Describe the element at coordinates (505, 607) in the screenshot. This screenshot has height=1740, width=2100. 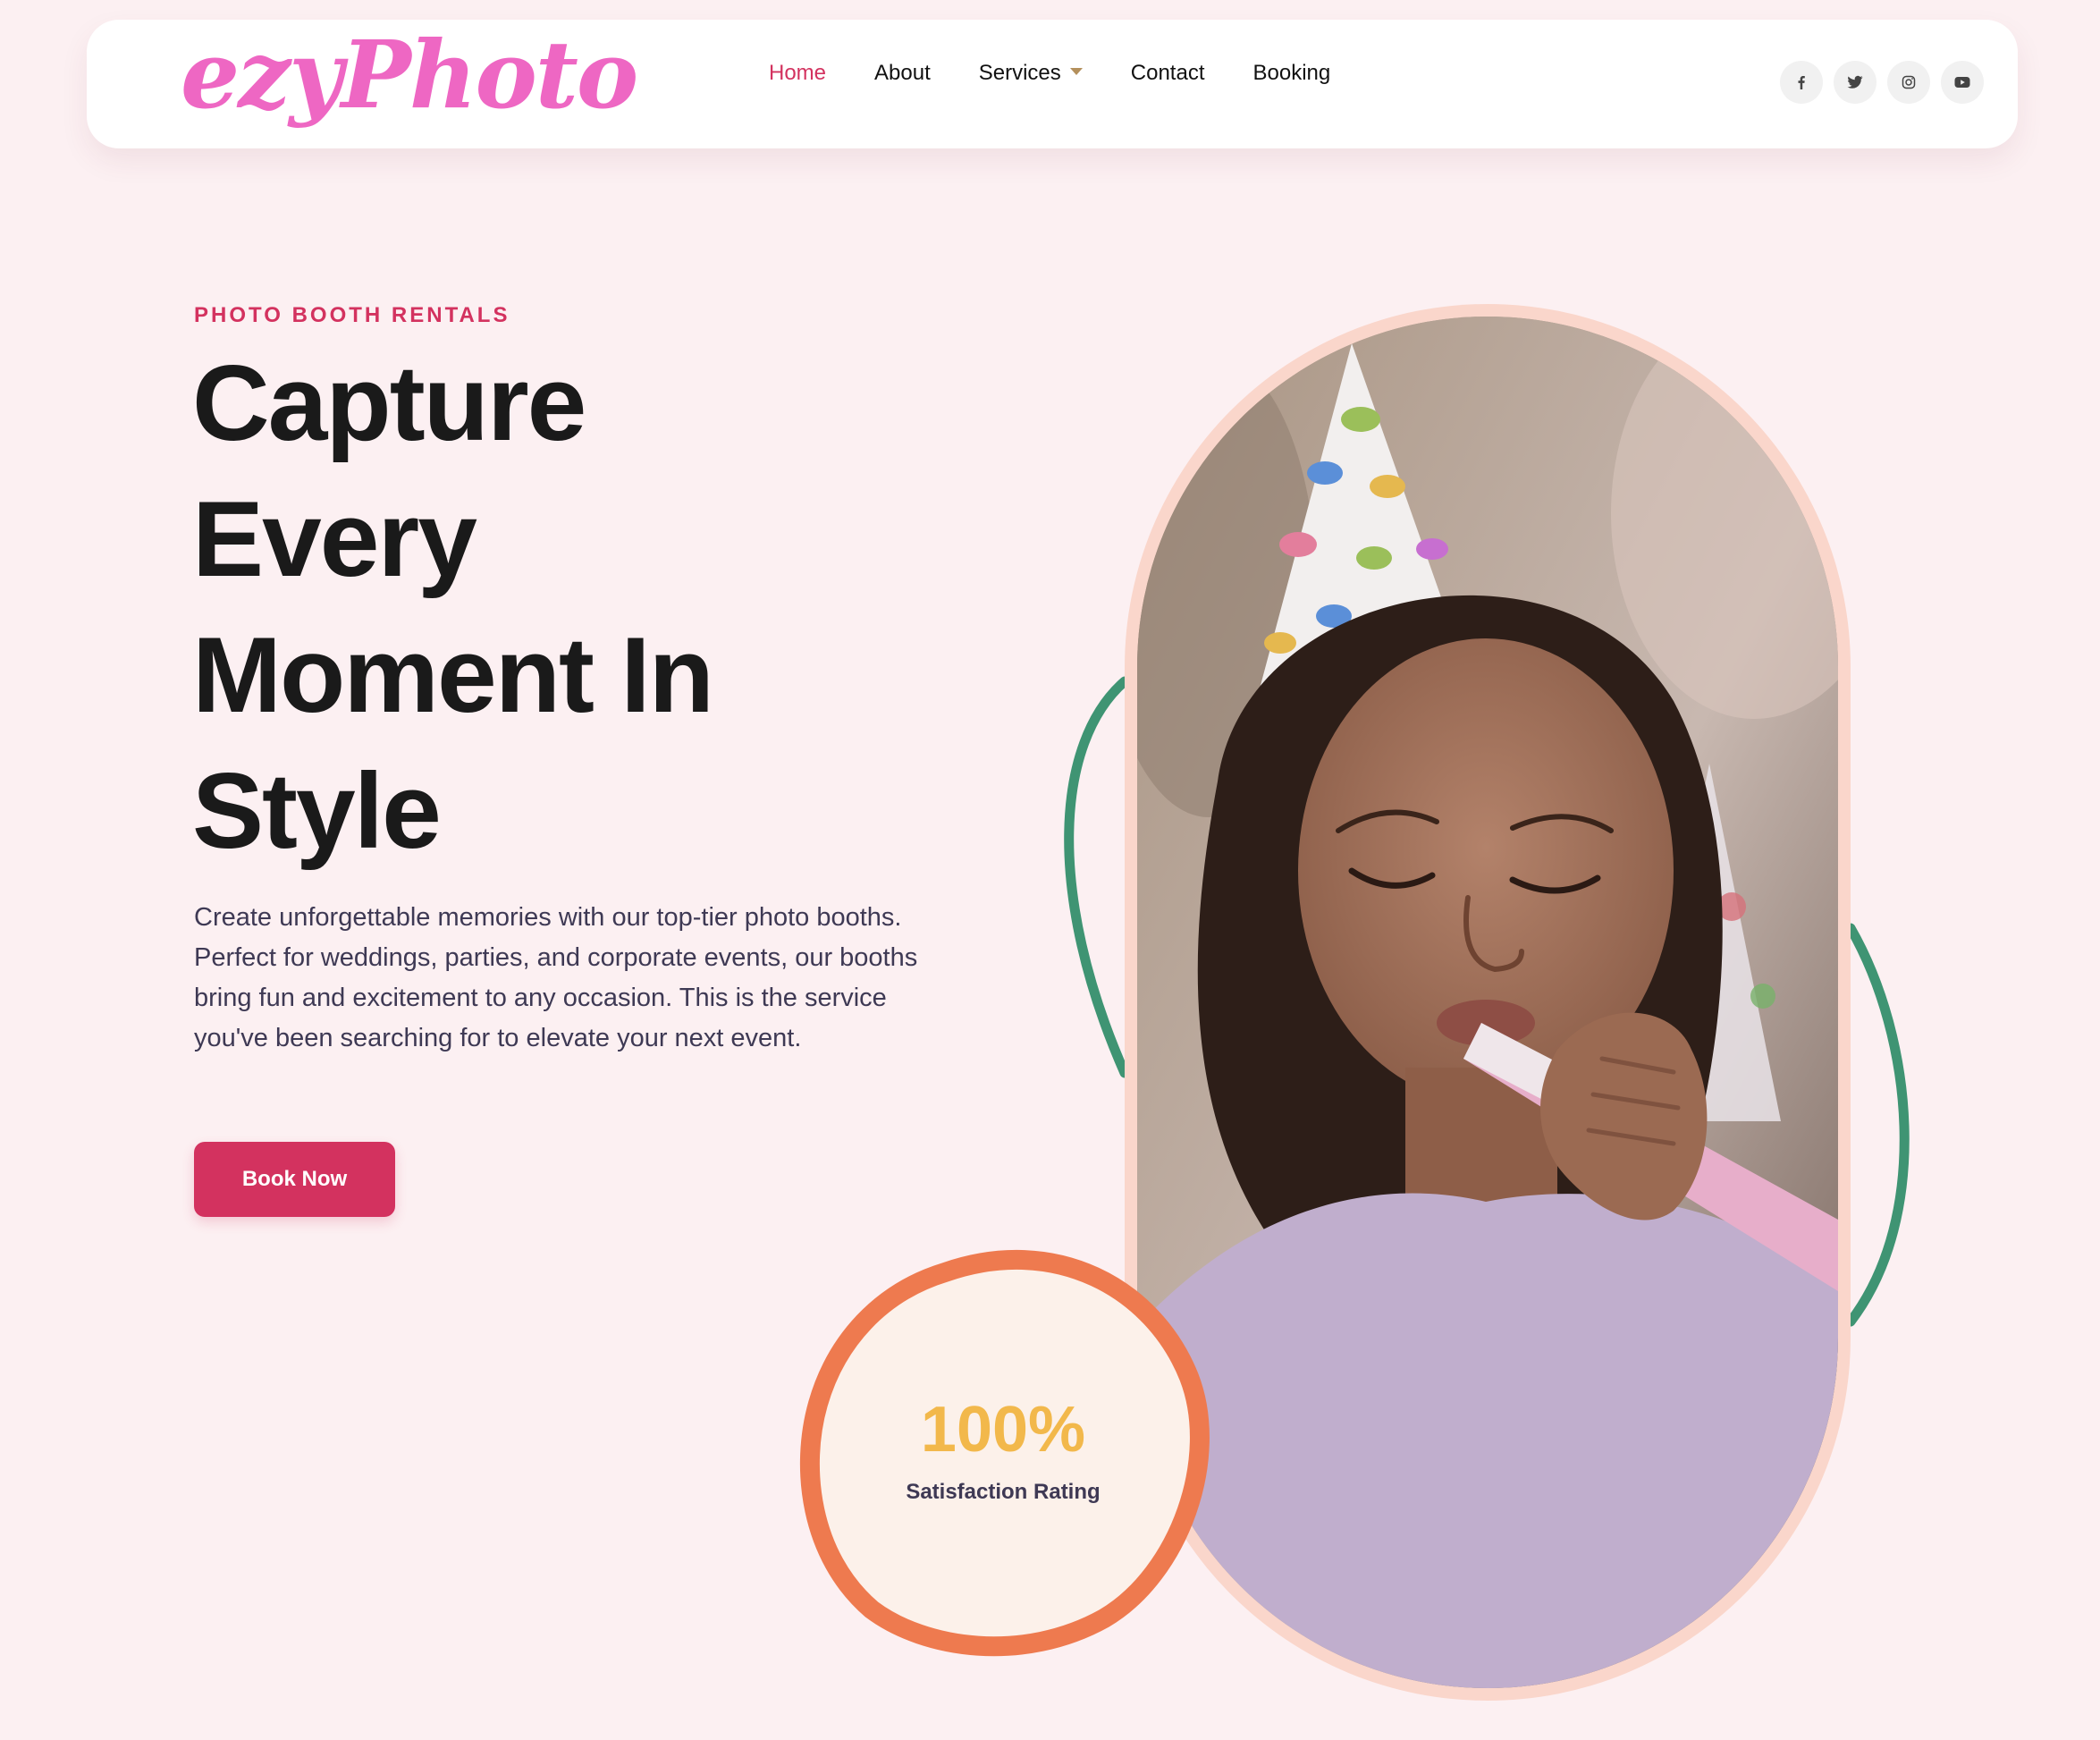
I see `hero-headline: Capture Every Moment In Style` at that location.